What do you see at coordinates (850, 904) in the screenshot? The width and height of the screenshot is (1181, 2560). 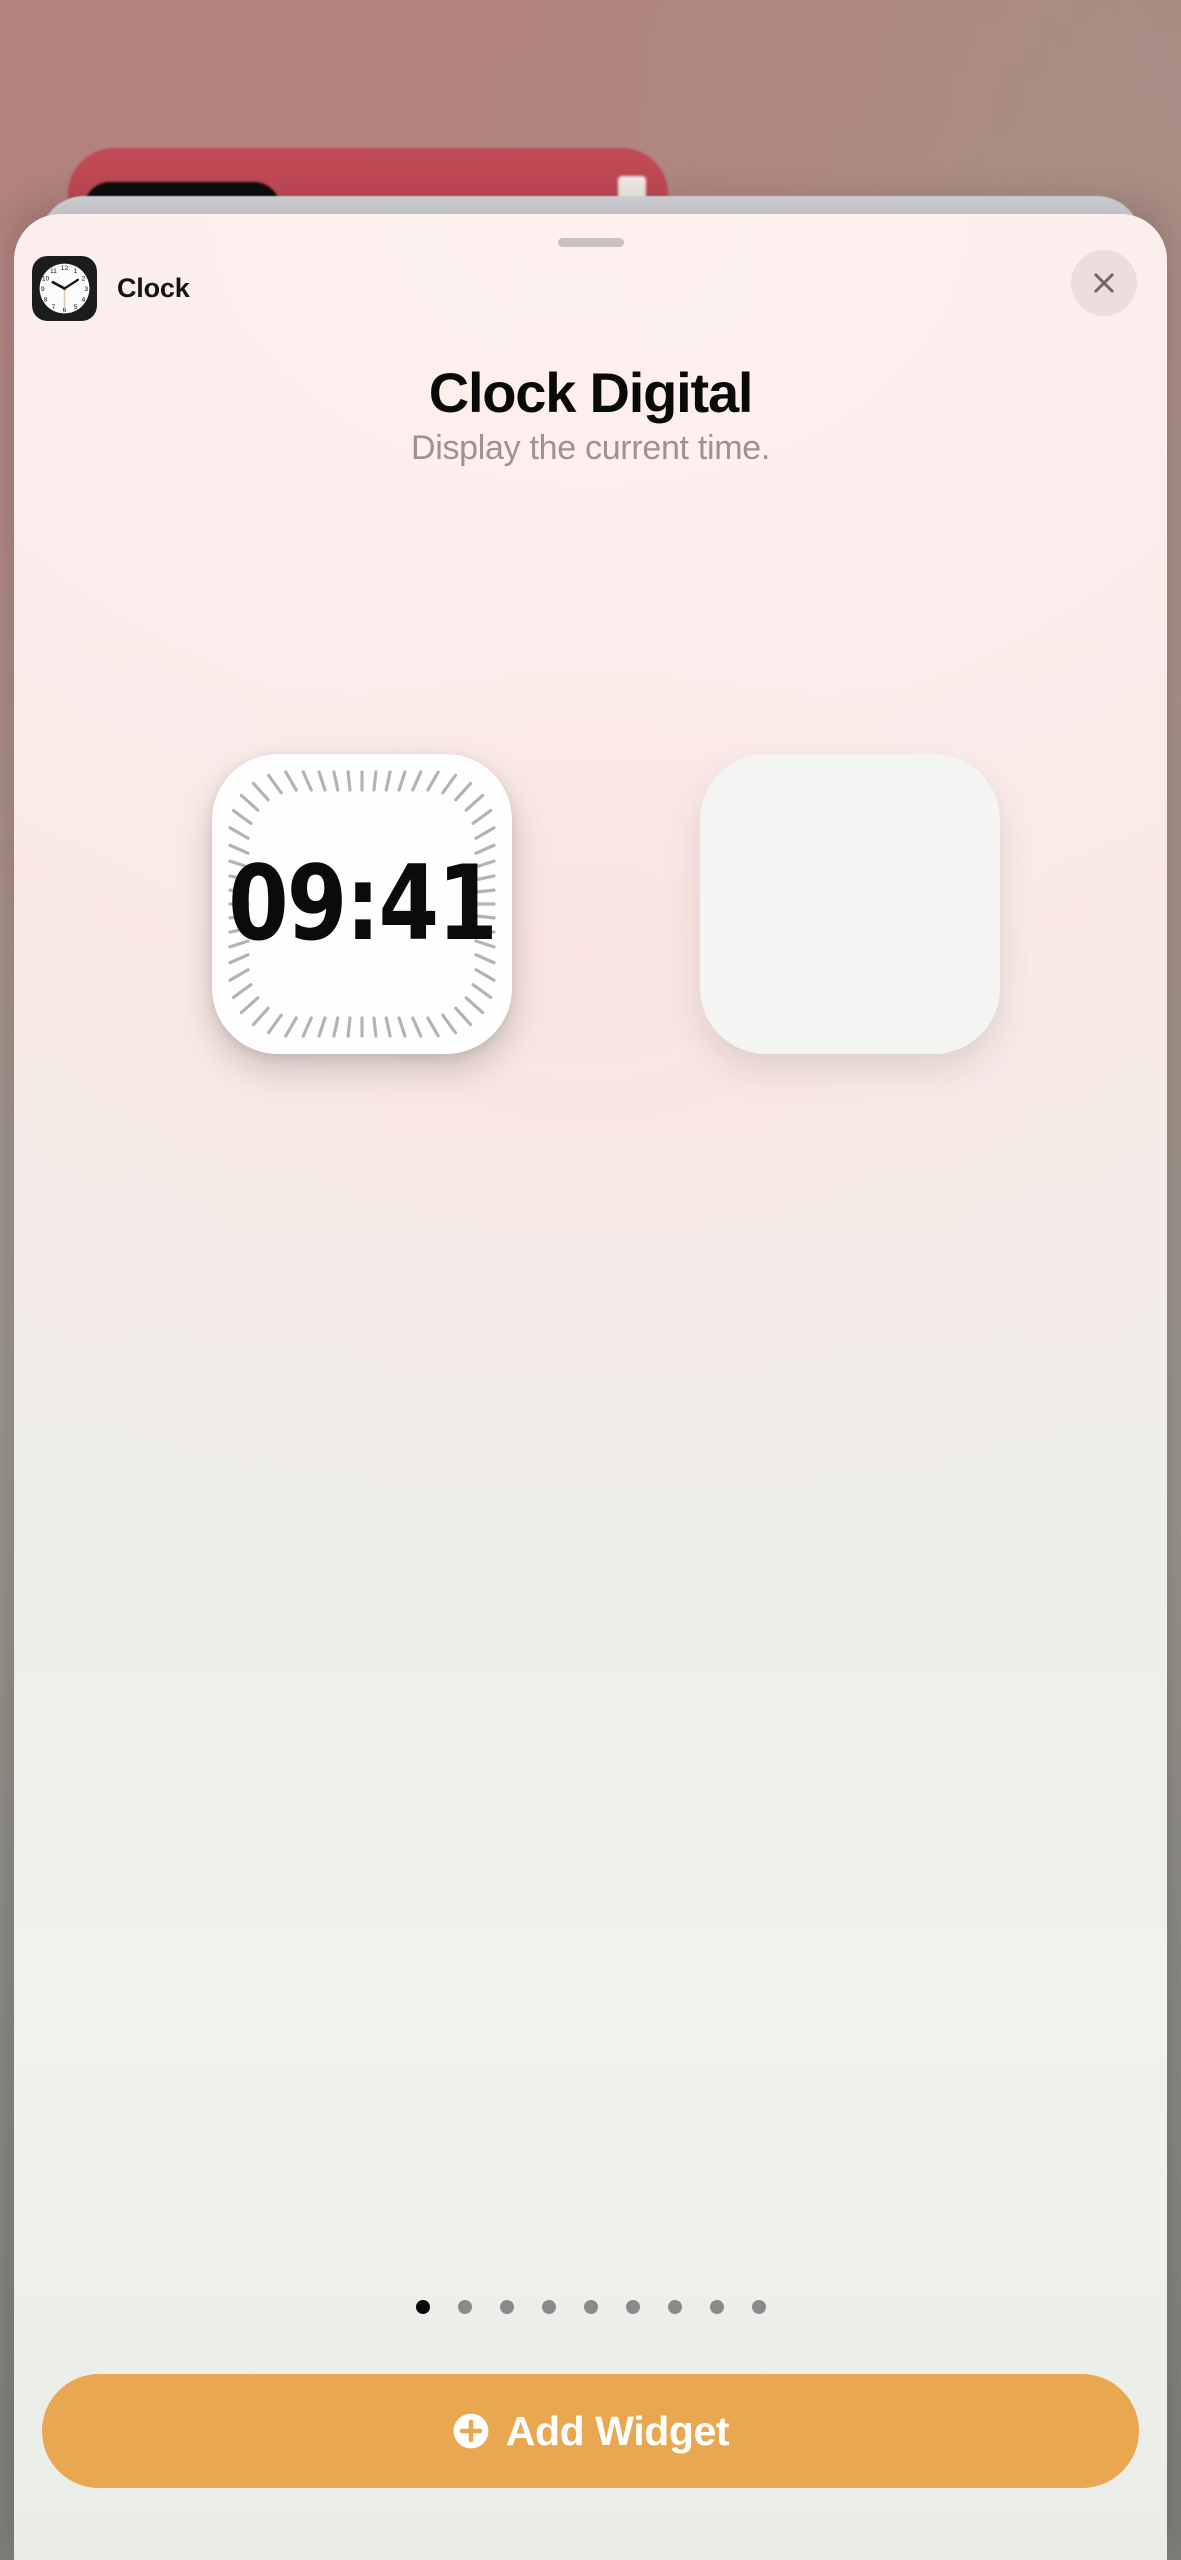 I see `widget-preview-card-next` at bounding box center [850, 904].